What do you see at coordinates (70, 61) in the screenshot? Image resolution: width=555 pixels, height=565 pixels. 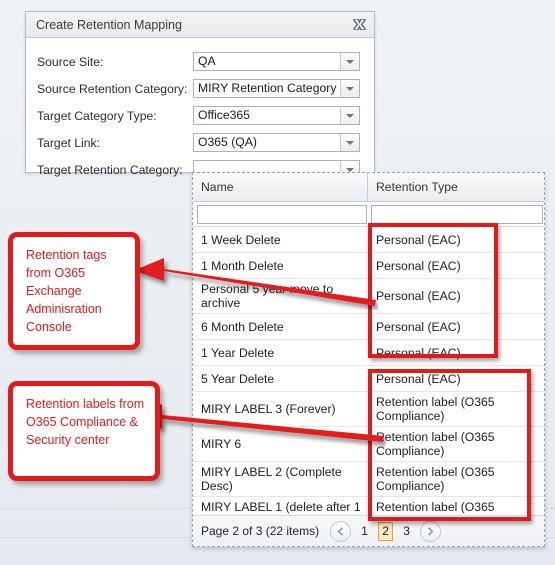 I see `label-source-site: Source Site:` at bounding box center [70, 61].